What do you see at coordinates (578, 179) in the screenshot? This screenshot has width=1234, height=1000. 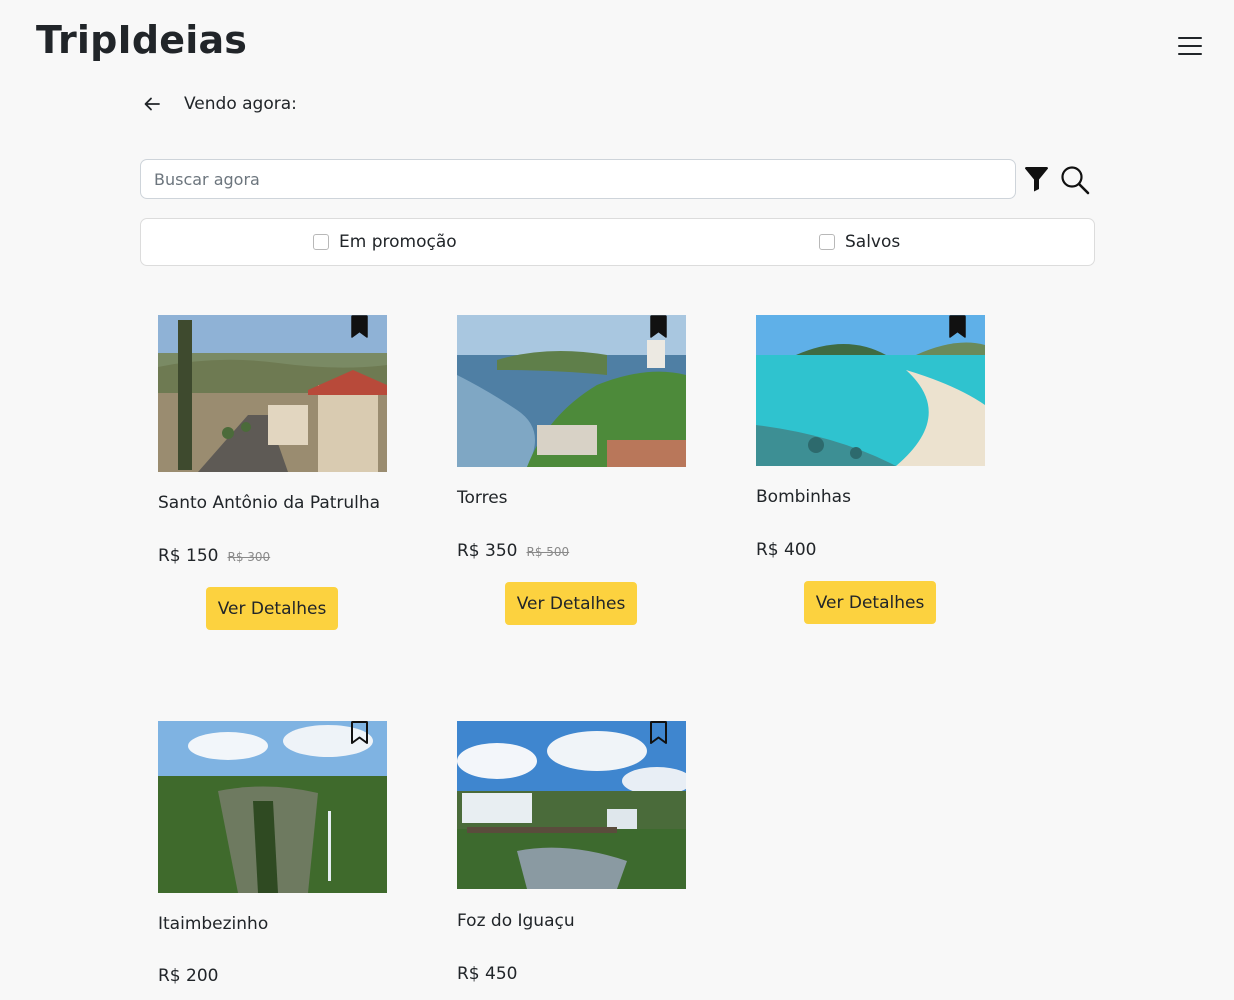 I see `search-input` at bounding box center [578, 179].